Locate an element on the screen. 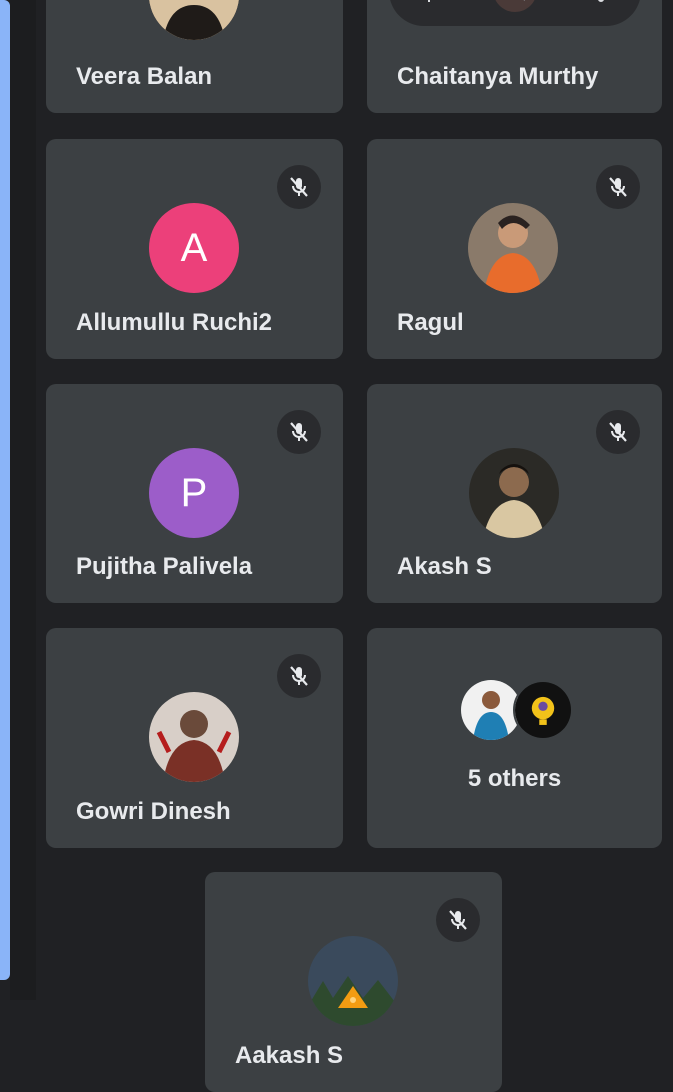 This screenshot has width=673, height=1092. participant-tile: Akash S is located at coordinates (514, 493).